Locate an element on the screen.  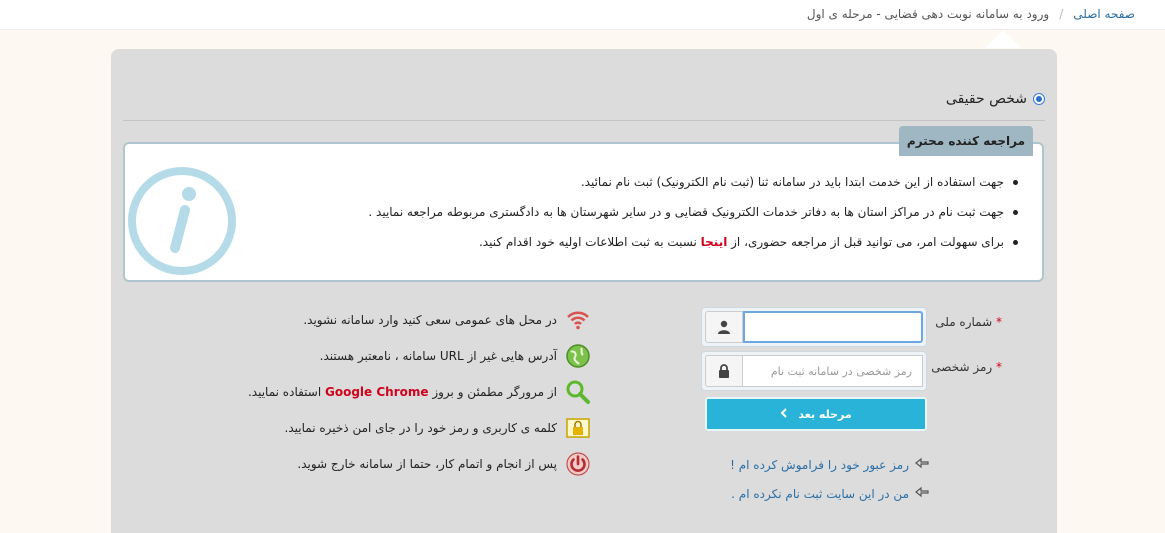
magnifier-icon is located at coordinates (578, 392).